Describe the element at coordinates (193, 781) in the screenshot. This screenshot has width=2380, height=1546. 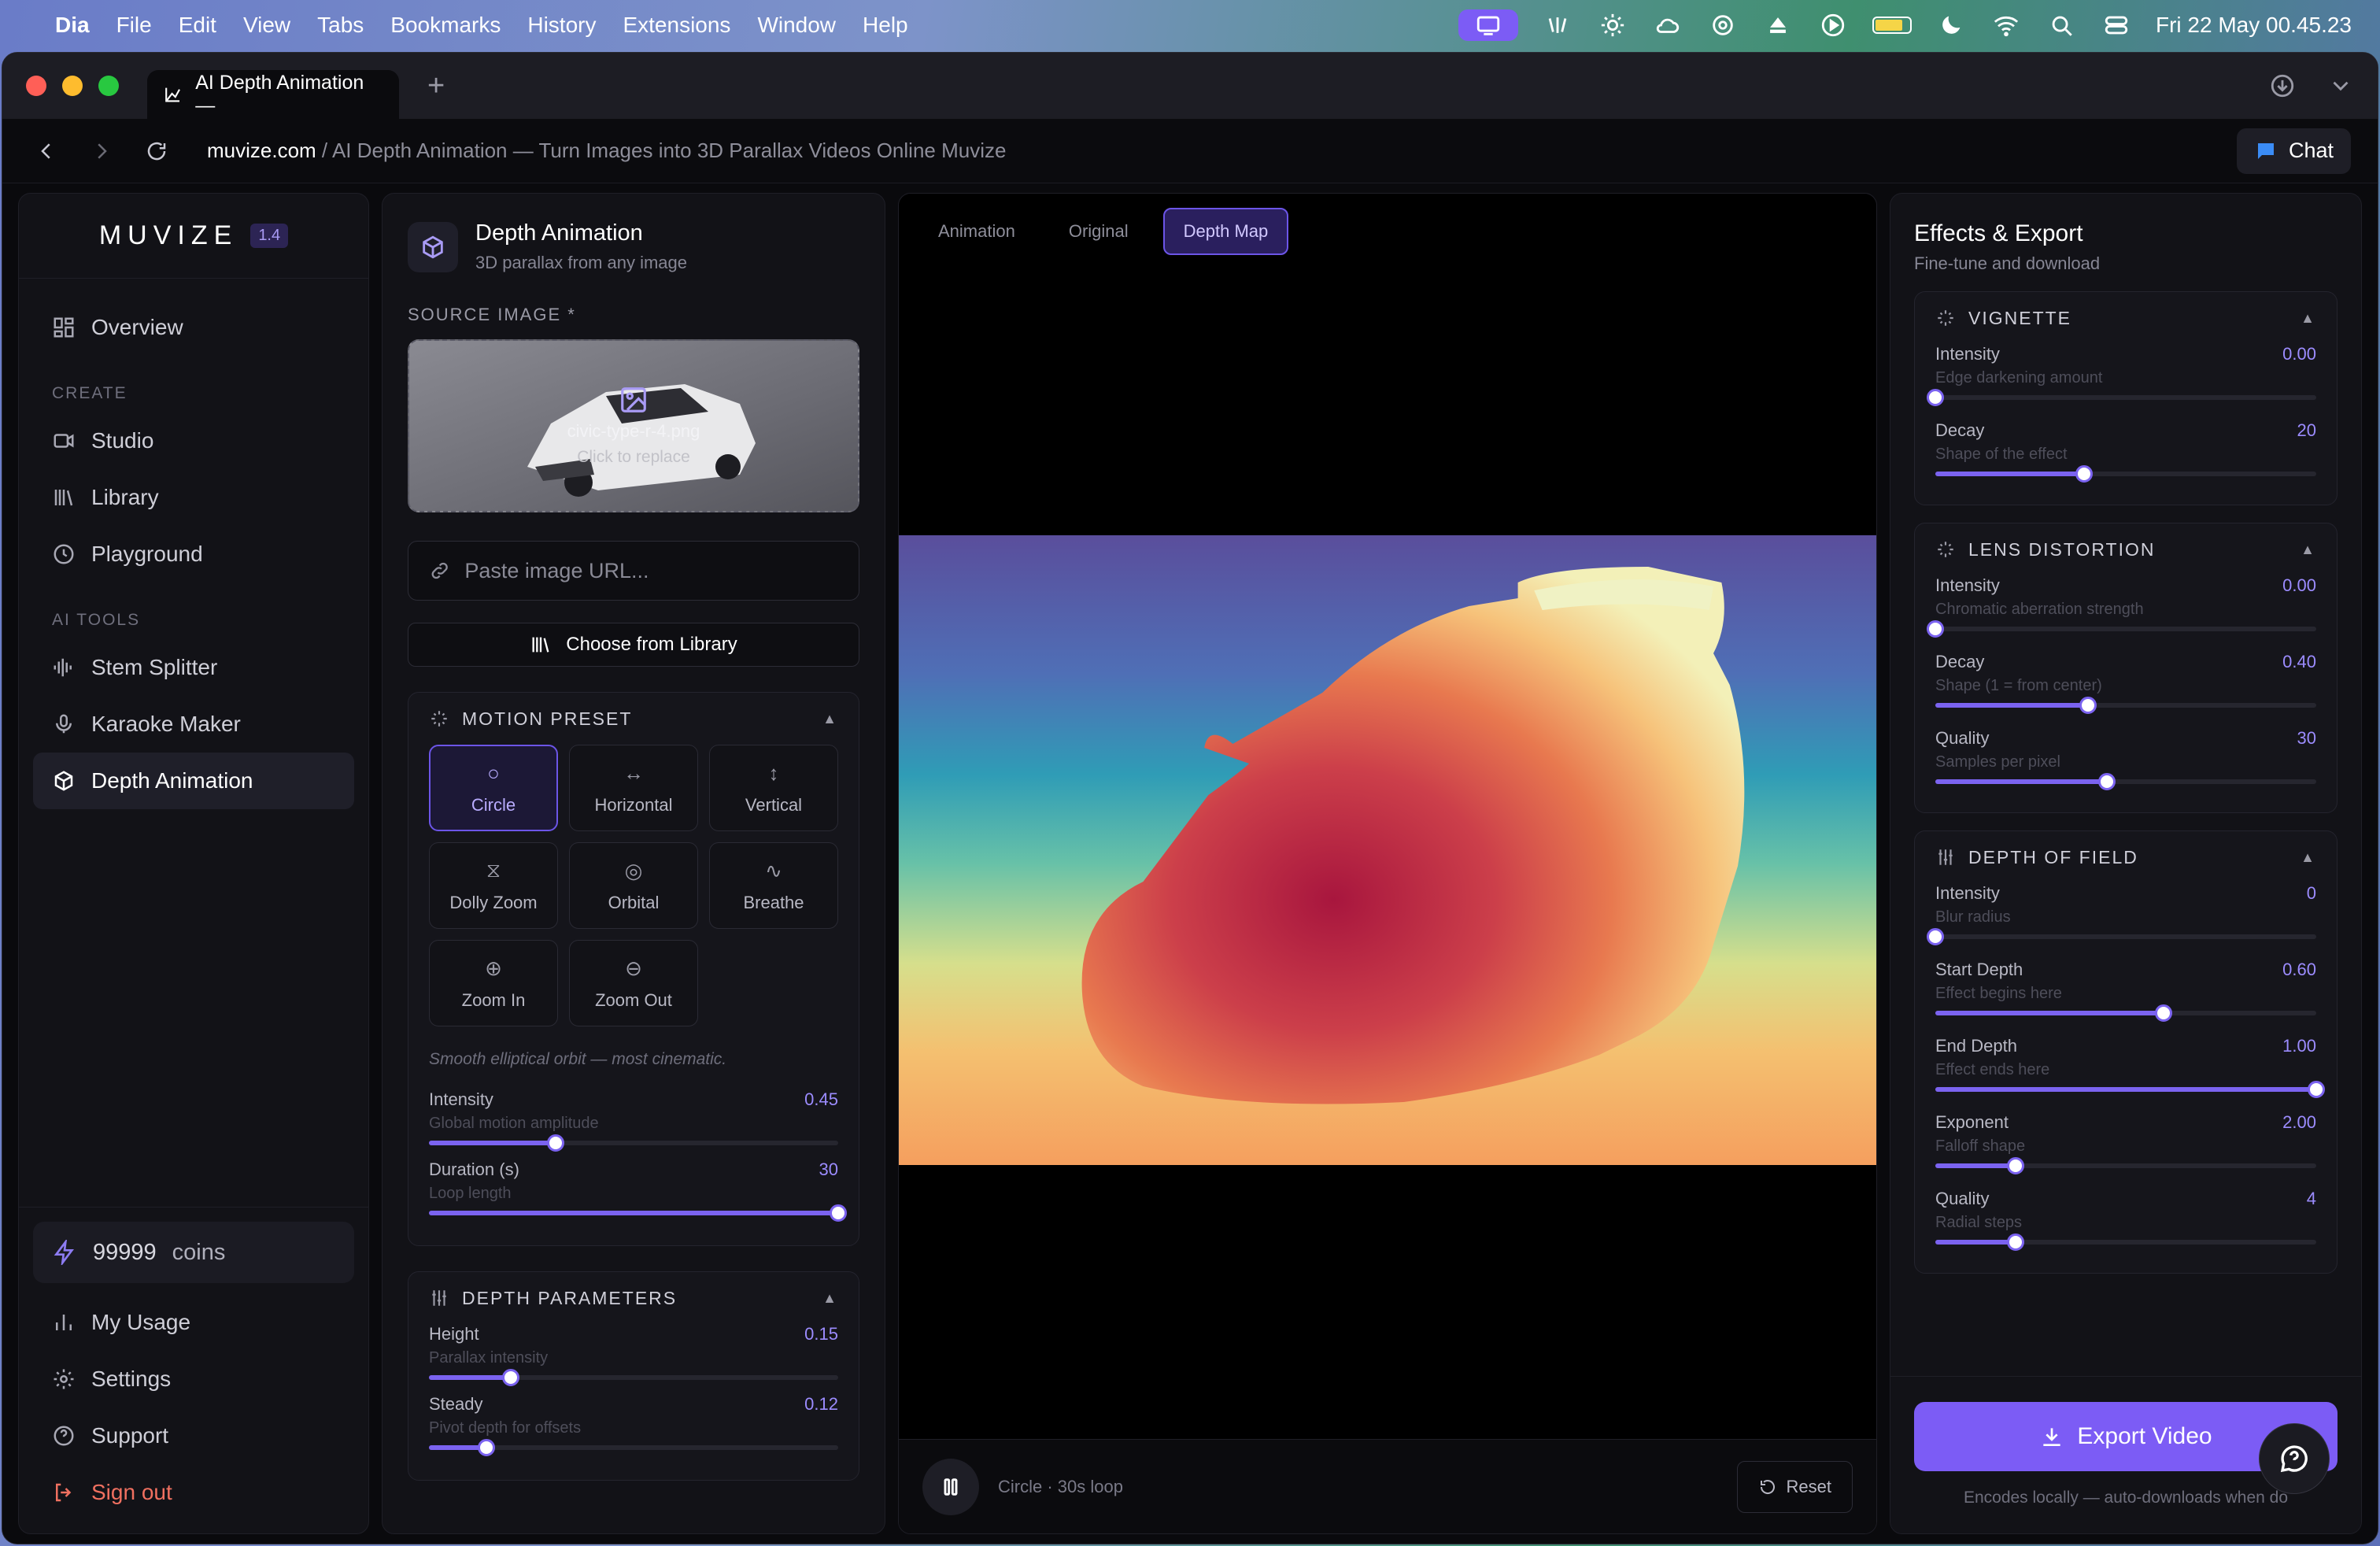
I see `sidebar-item-depth-animation: Depth Animation` at that location.